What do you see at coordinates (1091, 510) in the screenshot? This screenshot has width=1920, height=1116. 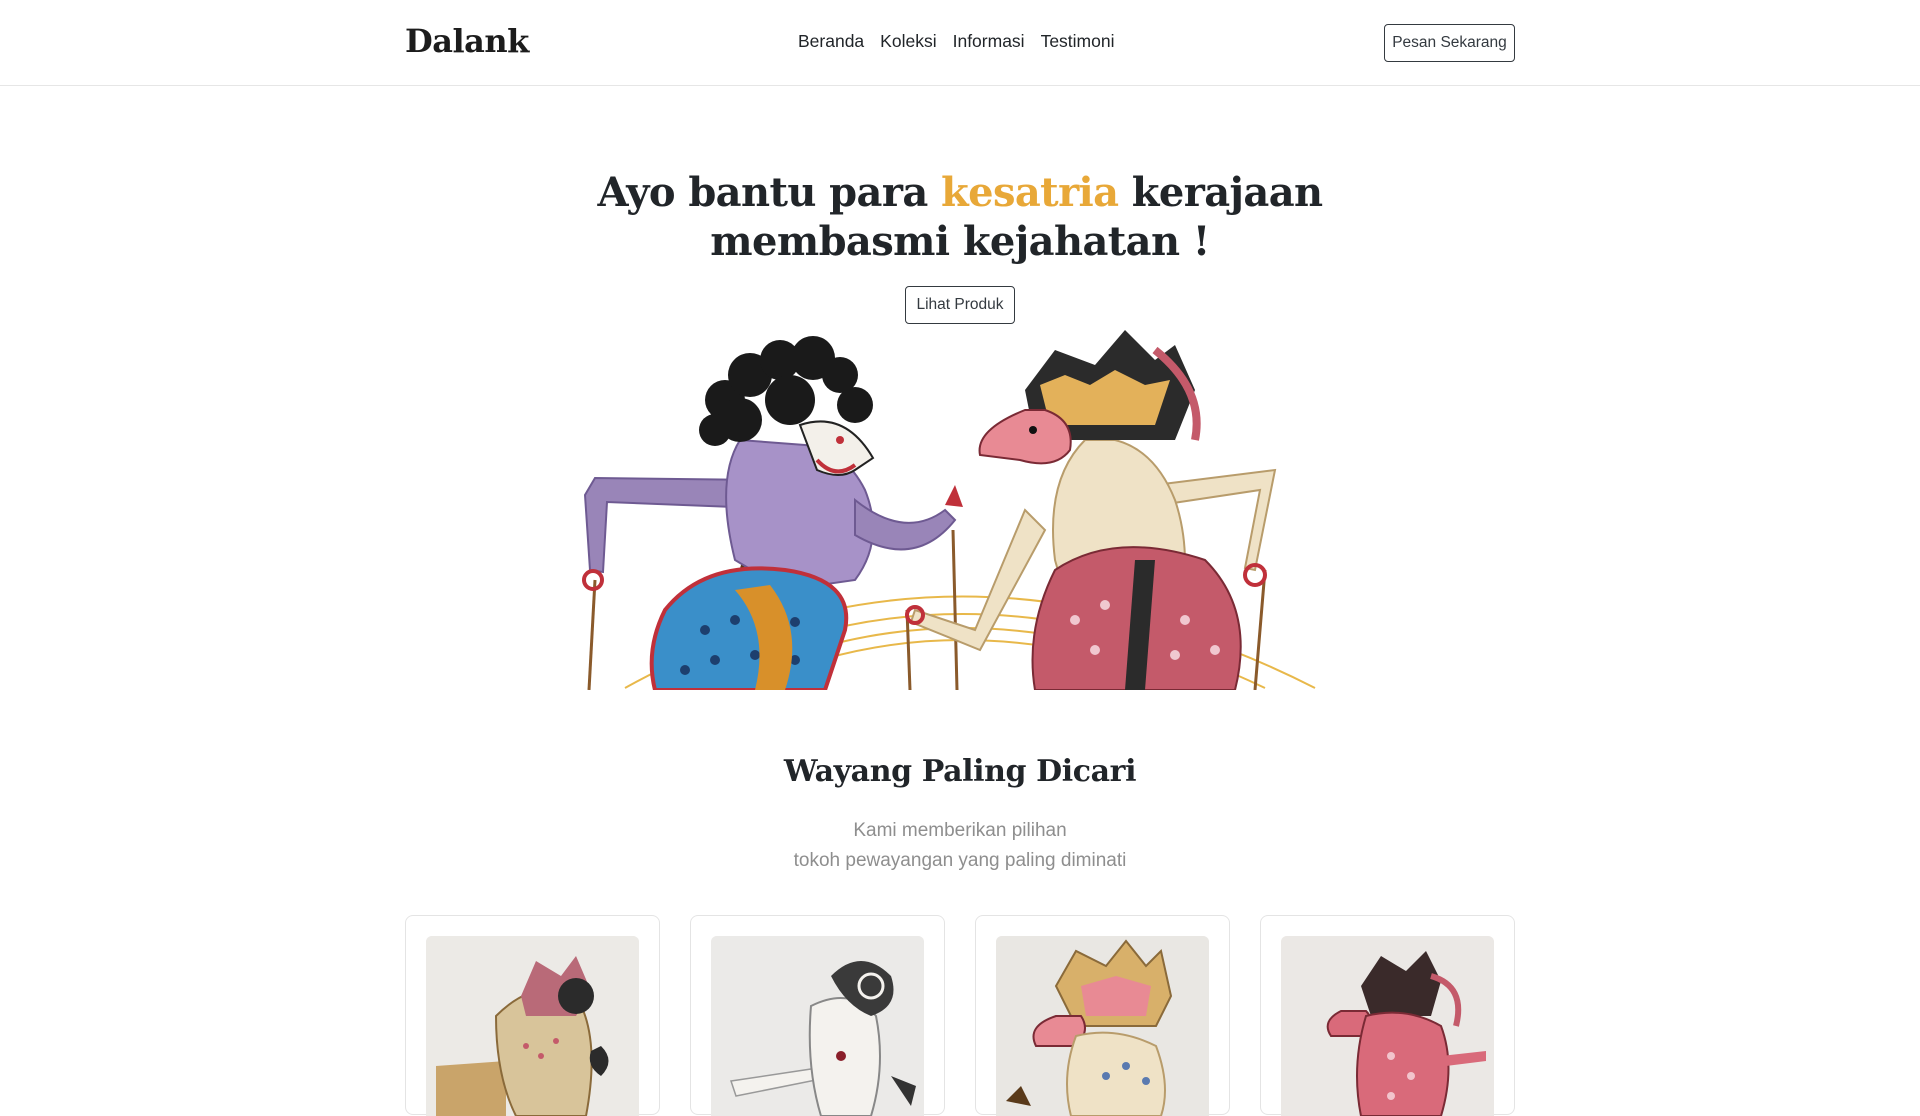 I see `right-puppet` at bounding box center [1091, 510].